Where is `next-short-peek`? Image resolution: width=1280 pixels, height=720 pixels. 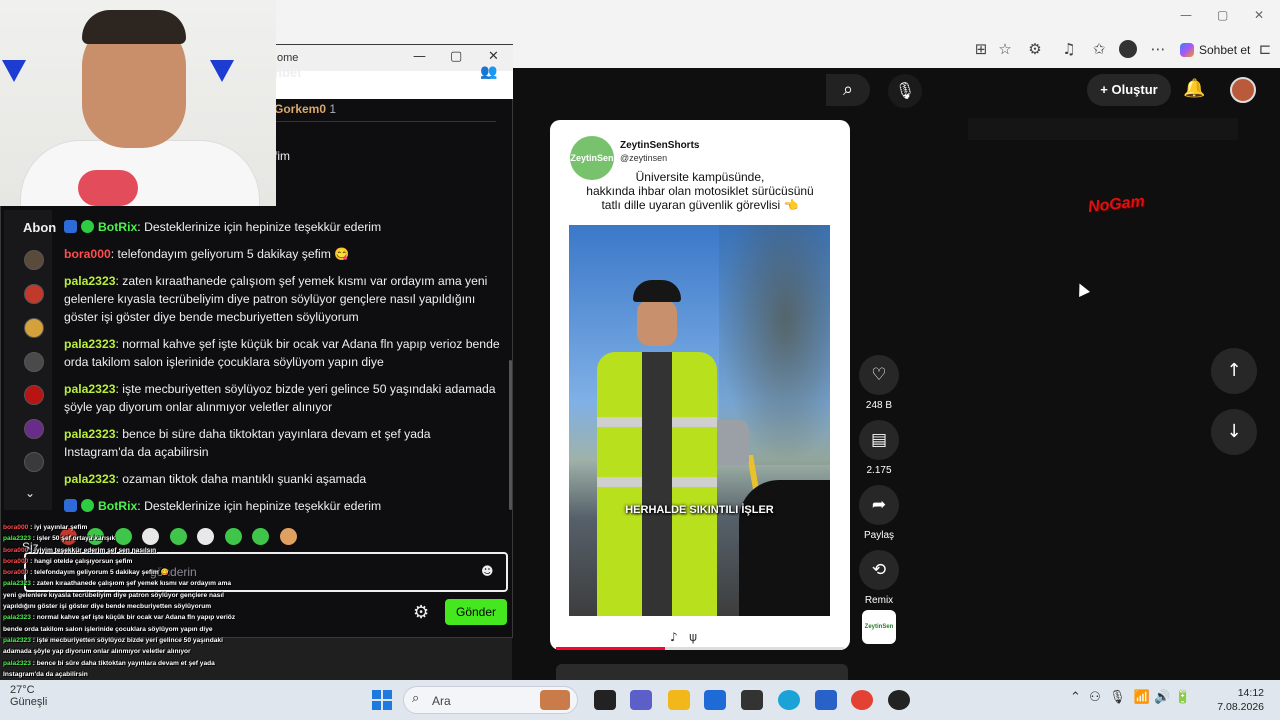 next-short-peek is located at coordinates (702, 672).